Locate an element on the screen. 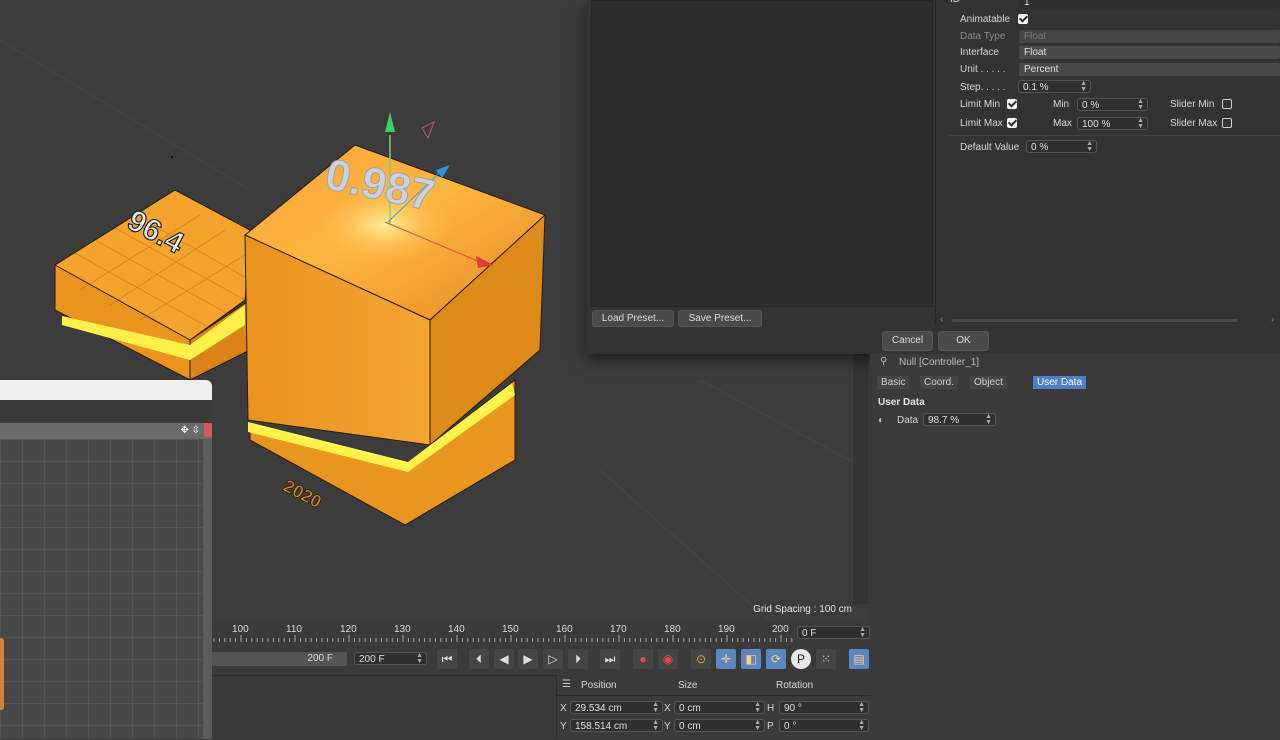  position-y-field: 158.514 cm ▲ ▼ is located at coordinates (616, 725).